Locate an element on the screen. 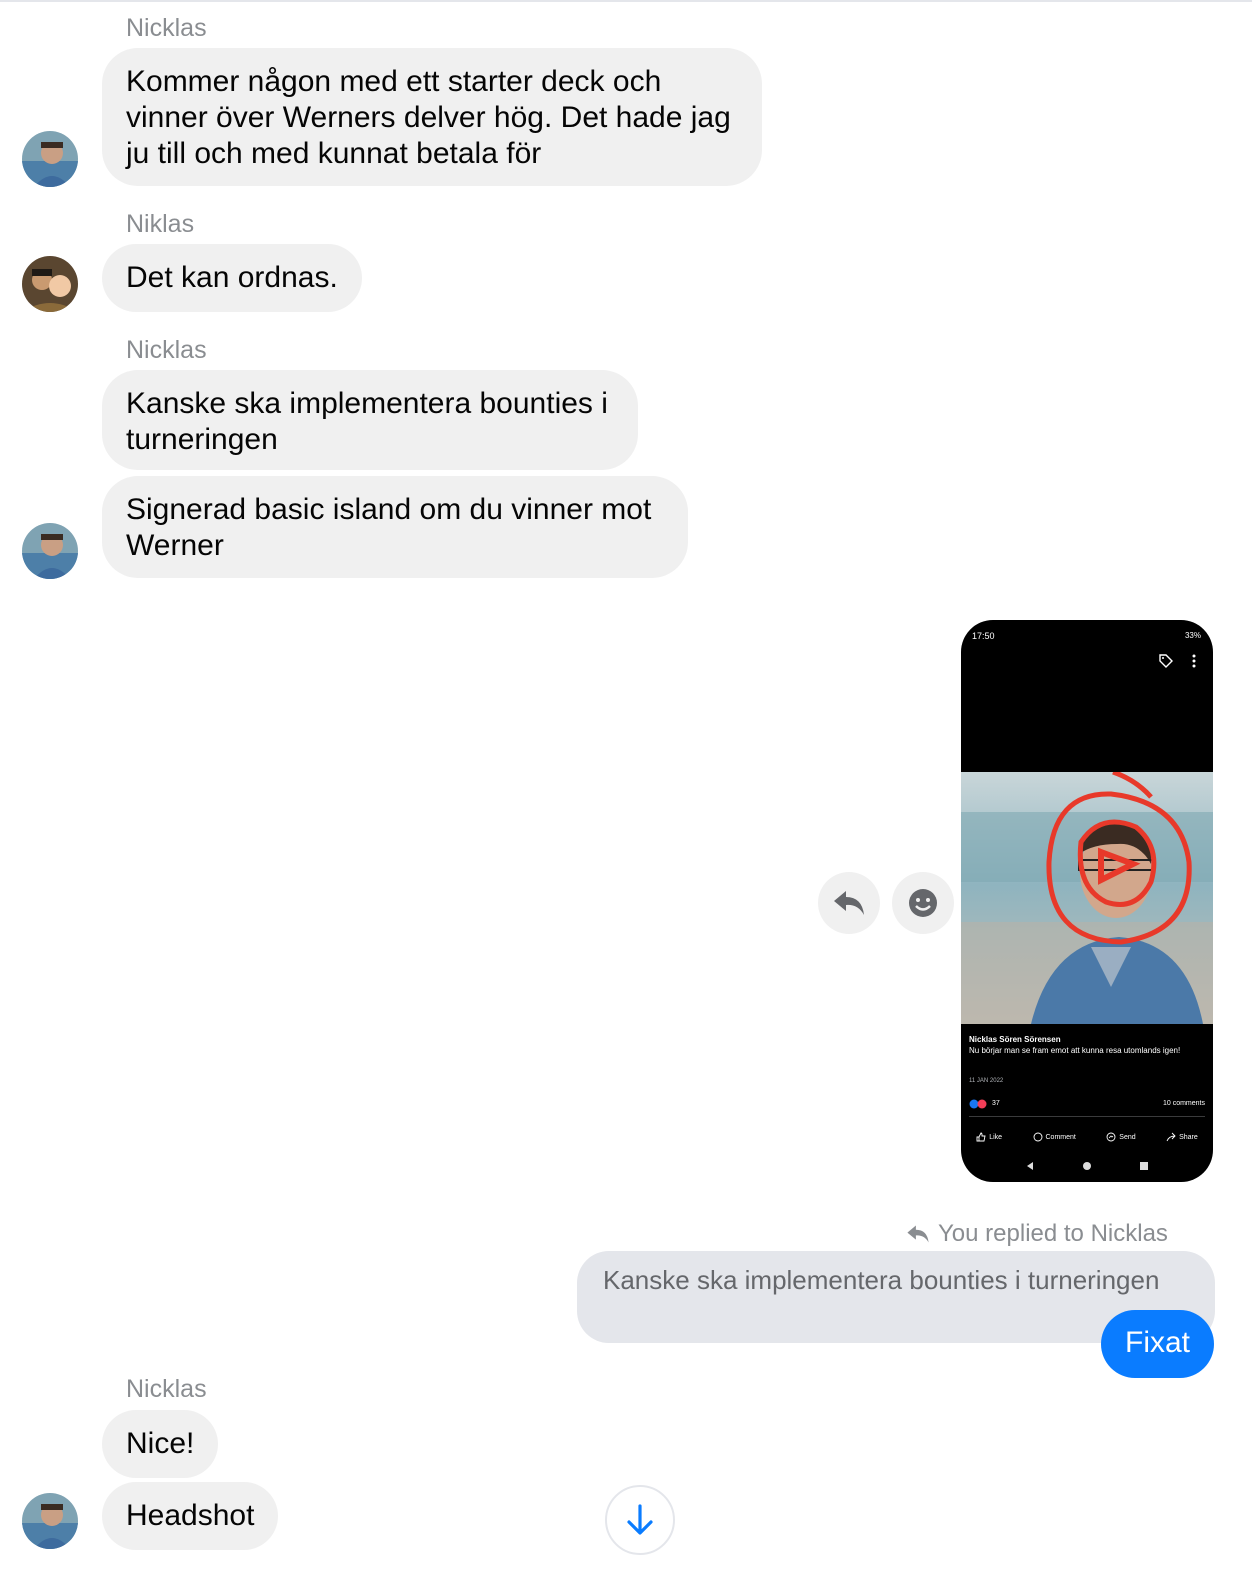 Image resolution: width=1252 pixels, height=1596 pixels. top-divider is located at coordinates (626, 2).